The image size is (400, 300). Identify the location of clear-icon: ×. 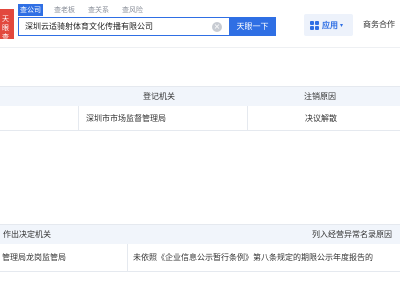
(217, 27).